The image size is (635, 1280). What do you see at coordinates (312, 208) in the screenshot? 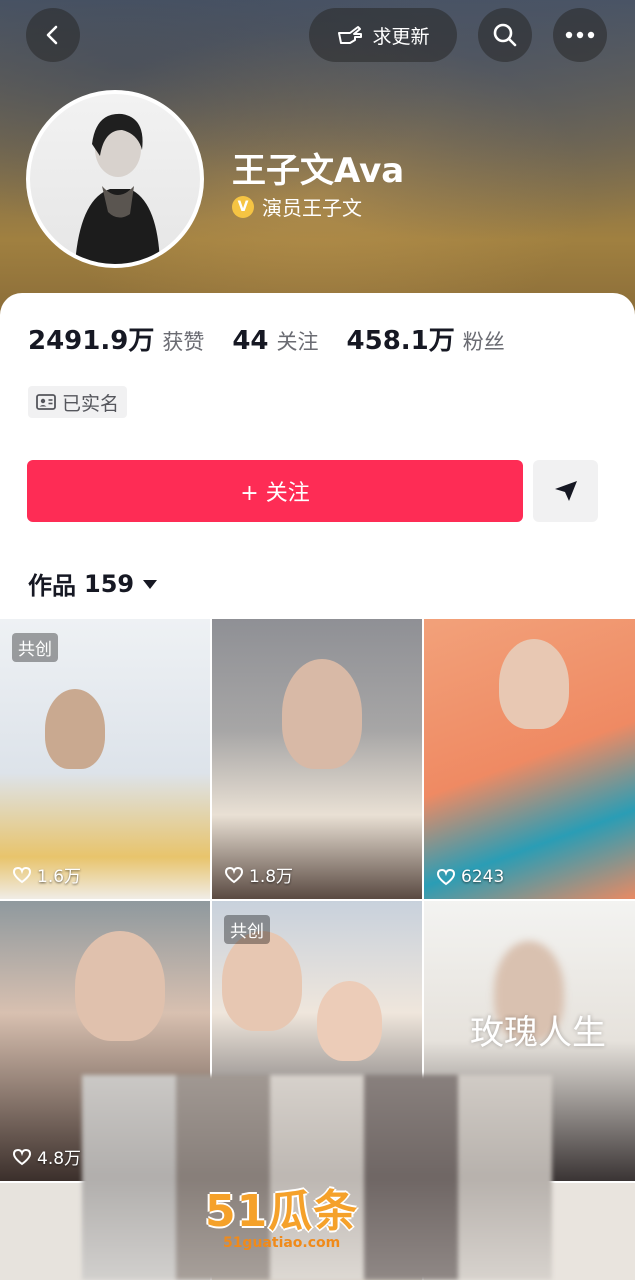
I see `verified-label: 演员王子文` at bounding box center [312, 208].